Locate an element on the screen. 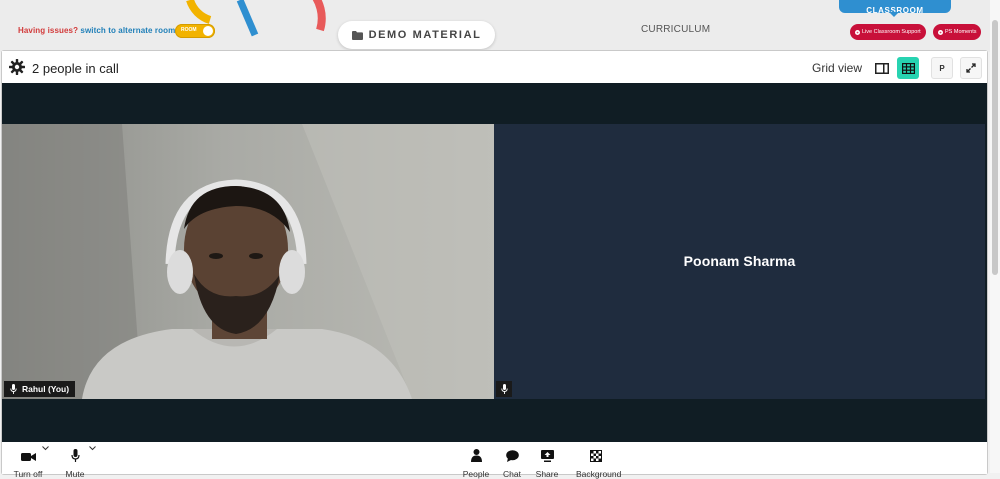 The image size is (1000, 479). call-header: 2 people in call Grid view P is located at coordinates (494, 67).